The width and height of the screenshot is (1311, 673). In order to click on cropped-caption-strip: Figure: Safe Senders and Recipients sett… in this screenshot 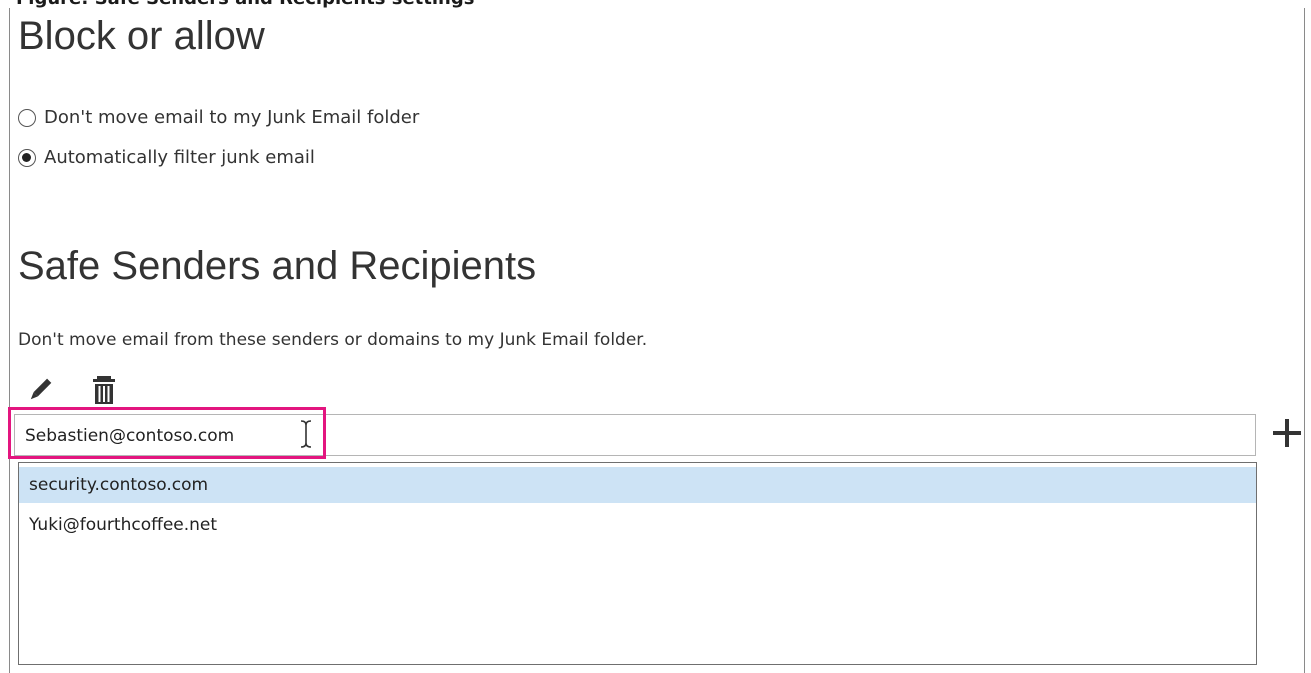, I will do `click(655, 4)`.